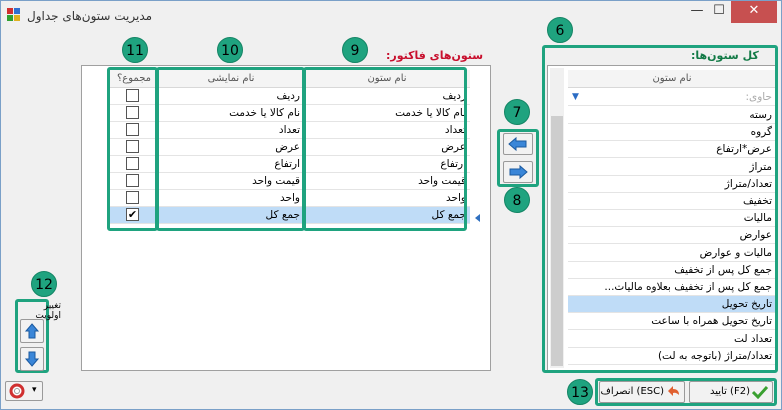 The height and width of the screenshot is (410, 782). I want to click on lifebuoy-icon, so click(17, 391).